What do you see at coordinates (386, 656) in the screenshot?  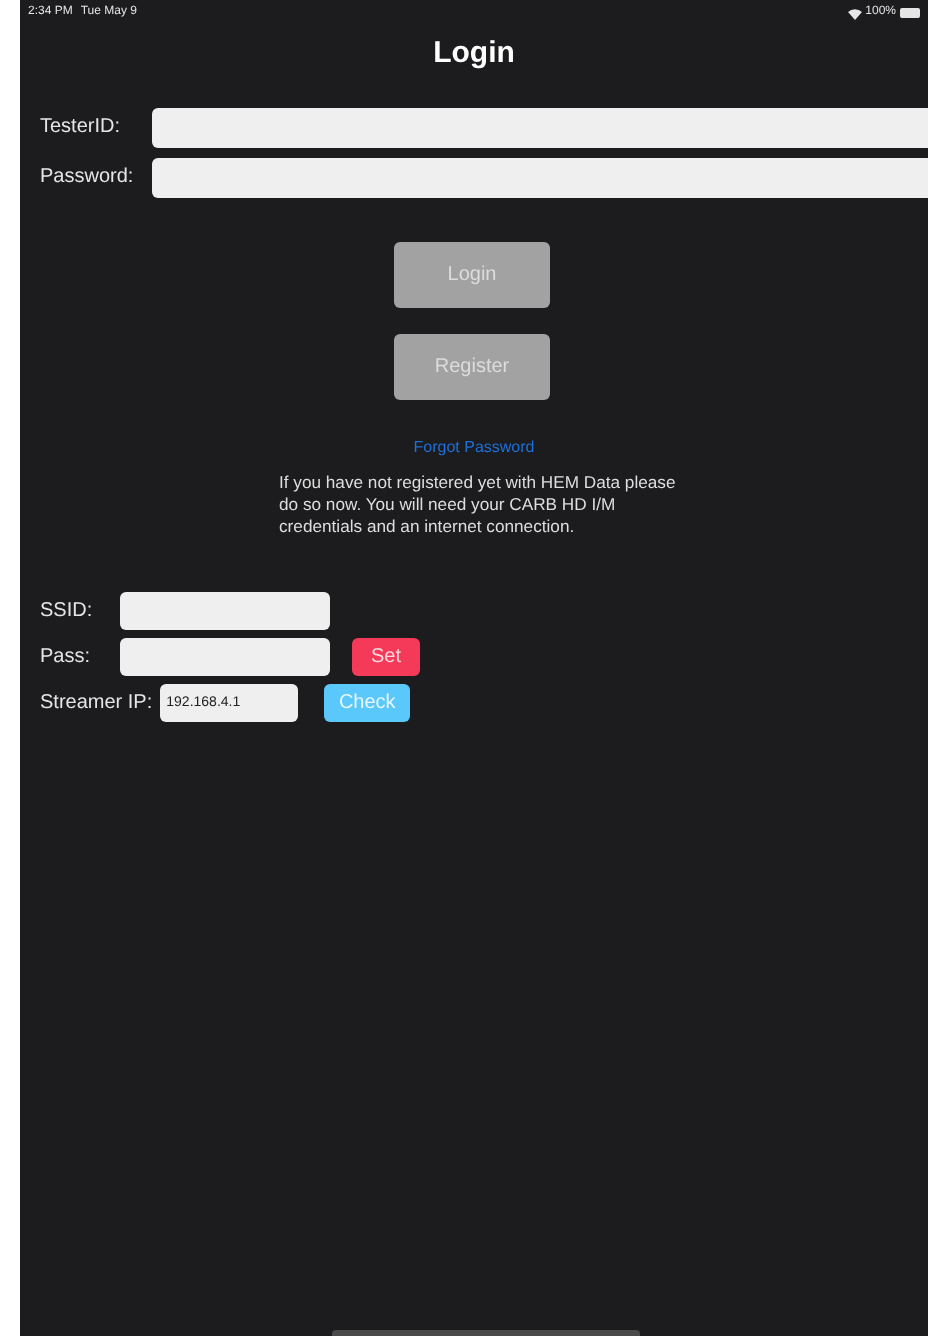 I see `set-button: Set` at bounding box center [386, 656].